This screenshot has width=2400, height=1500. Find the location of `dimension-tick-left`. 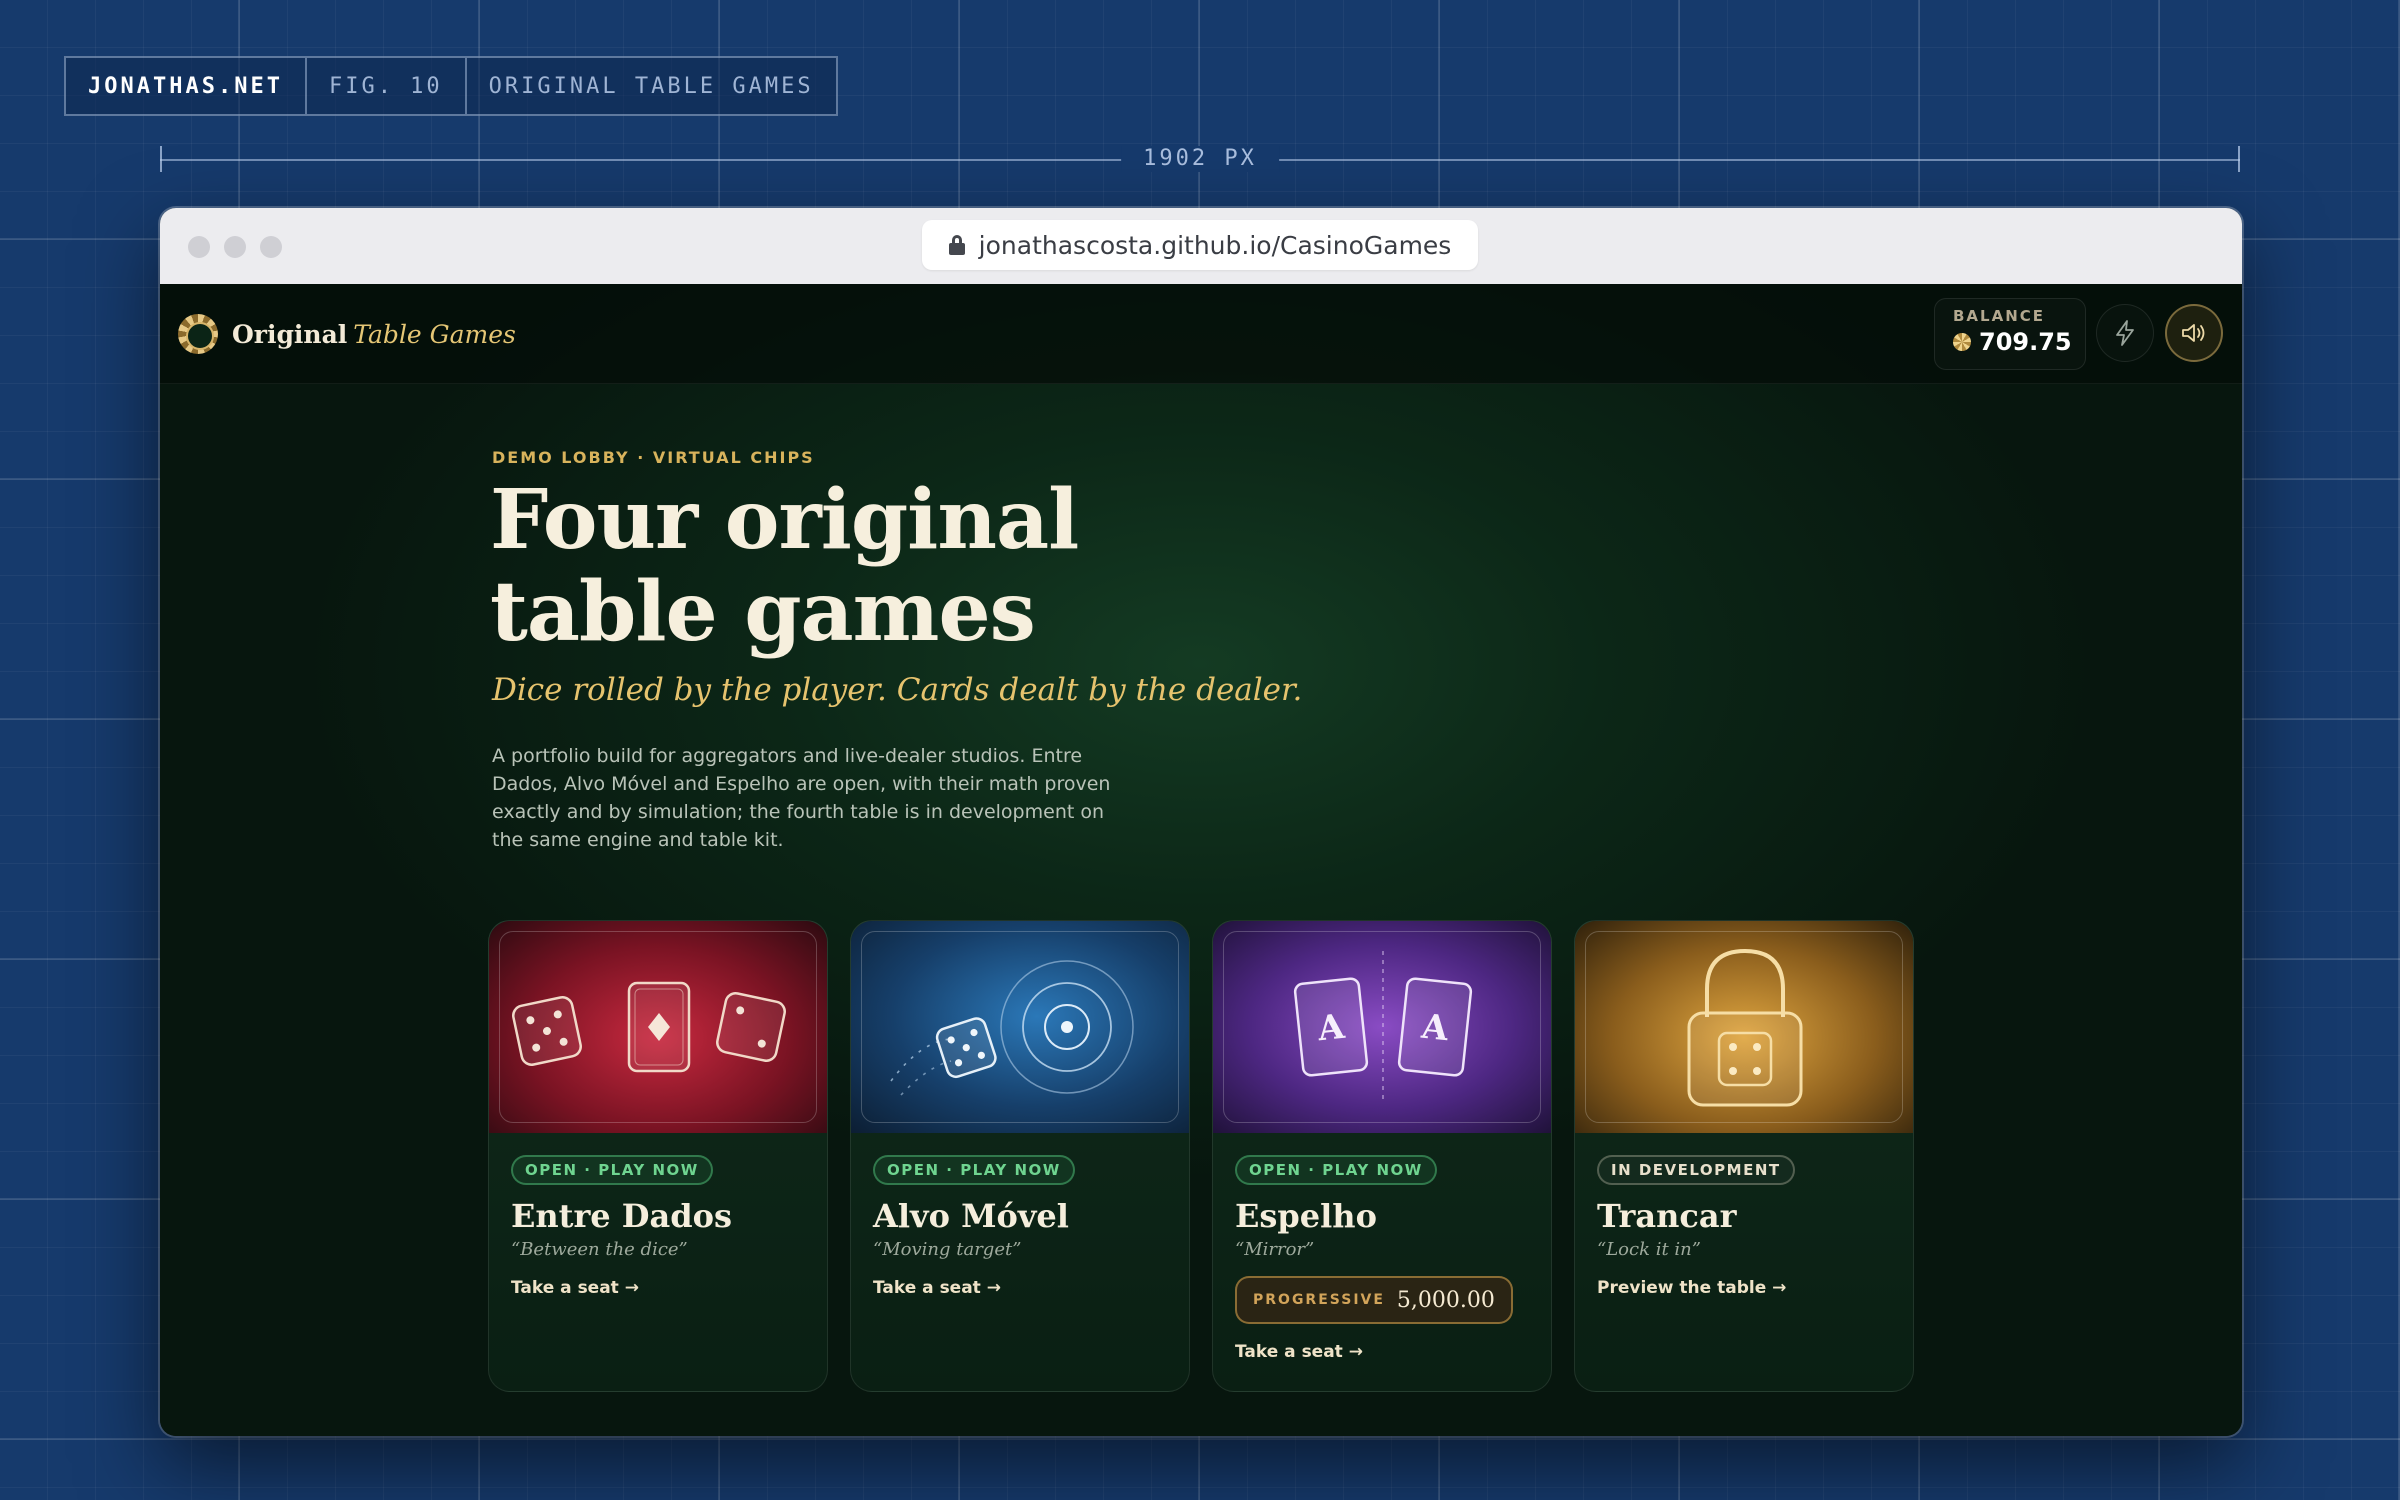

dimension-tick-left is located at coordinates (161, 159).